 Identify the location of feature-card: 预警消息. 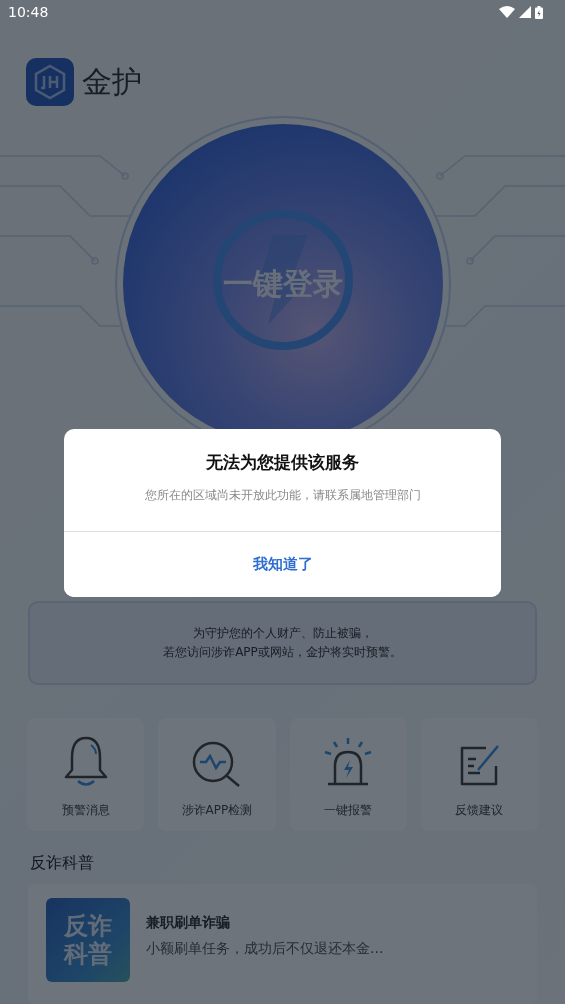
(86, 774).